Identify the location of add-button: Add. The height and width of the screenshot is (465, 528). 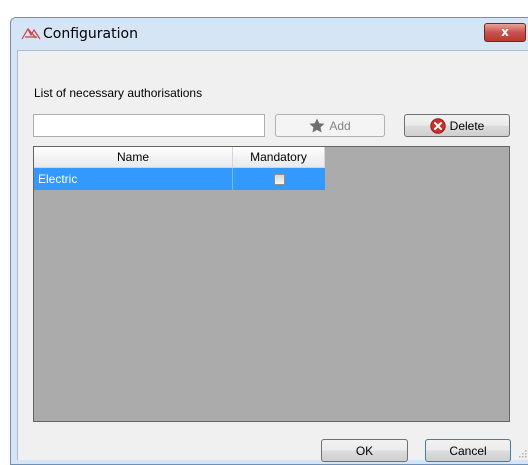
(330, 125).